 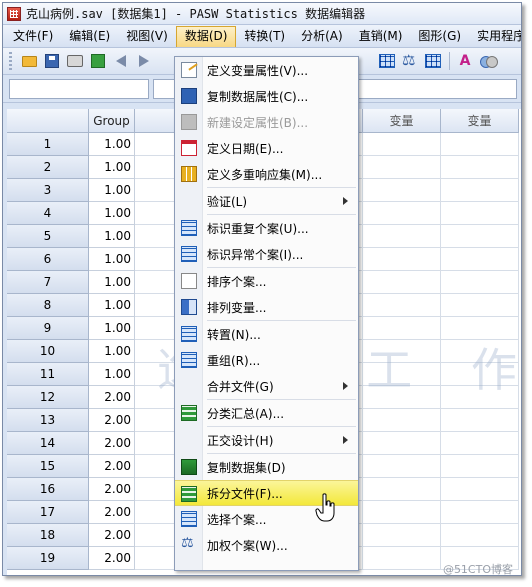 What do you see at coordinates (147, 36) in the screenshot?
I see `menu-view: 视图(V)` at bounding box center [147, 36].